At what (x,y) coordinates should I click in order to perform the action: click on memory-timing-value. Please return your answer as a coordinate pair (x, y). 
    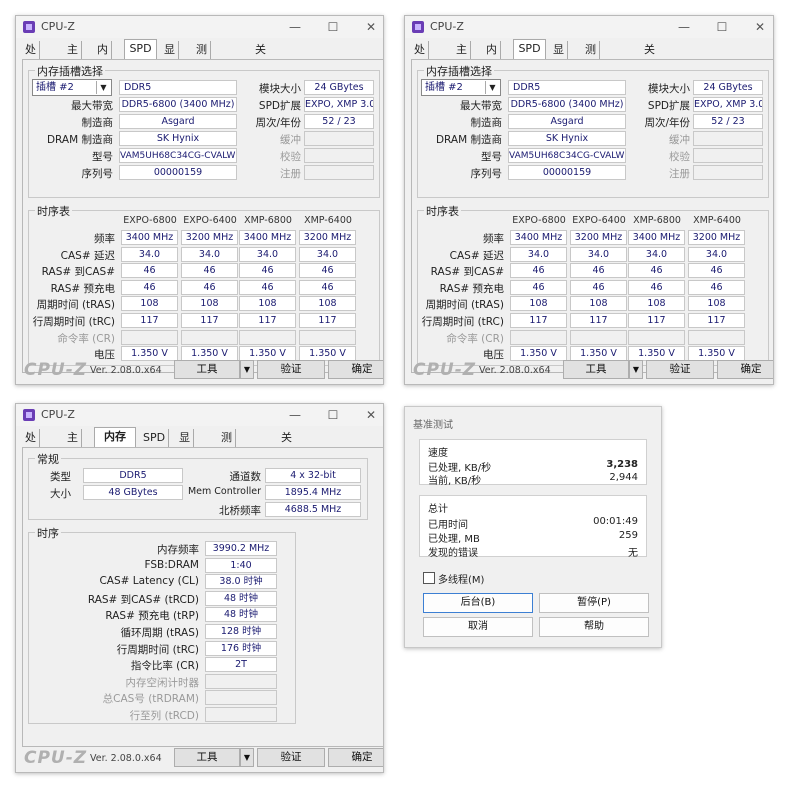
    Looking at the image, I should click on (241, 698).